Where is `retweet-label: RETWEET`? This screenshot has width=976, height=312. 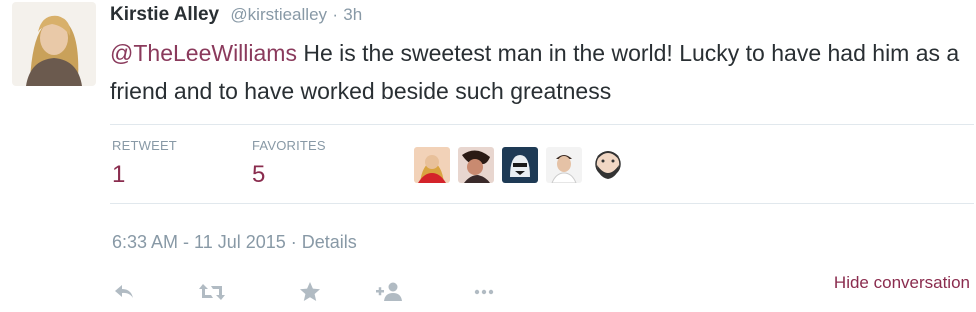
retweet-label: RETWEET is located at coordinates (144, 145).